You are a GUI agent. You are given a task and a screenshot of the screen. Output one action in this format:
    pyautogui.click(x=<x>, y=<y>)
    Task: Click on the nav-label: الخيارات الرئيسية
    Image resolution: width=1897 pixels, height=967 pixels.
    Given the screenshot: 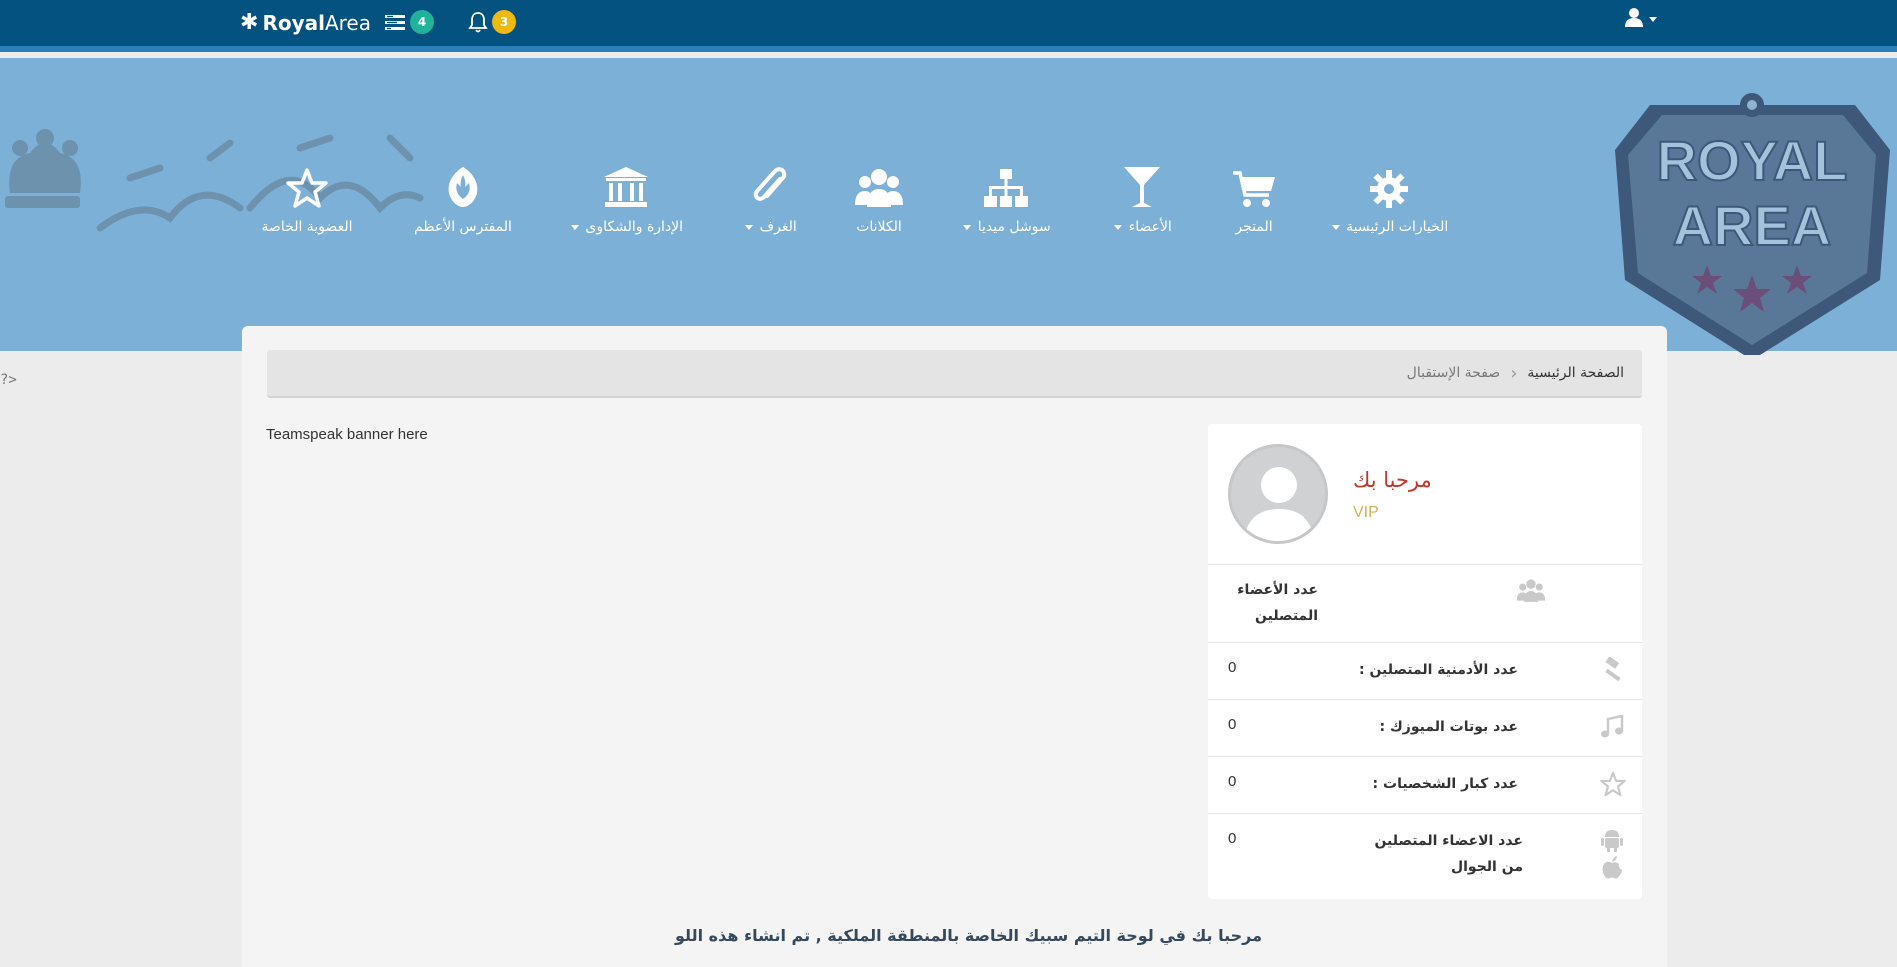 What is the action you would take?
    pyautogui.click(x=1397, y=227)
    